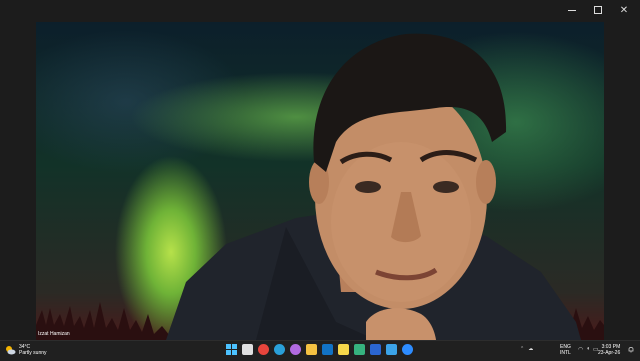 Image resolution: width=640 pixels, height=361 pixels. I want to click on volume-icon: ◖, so click(588, 349).